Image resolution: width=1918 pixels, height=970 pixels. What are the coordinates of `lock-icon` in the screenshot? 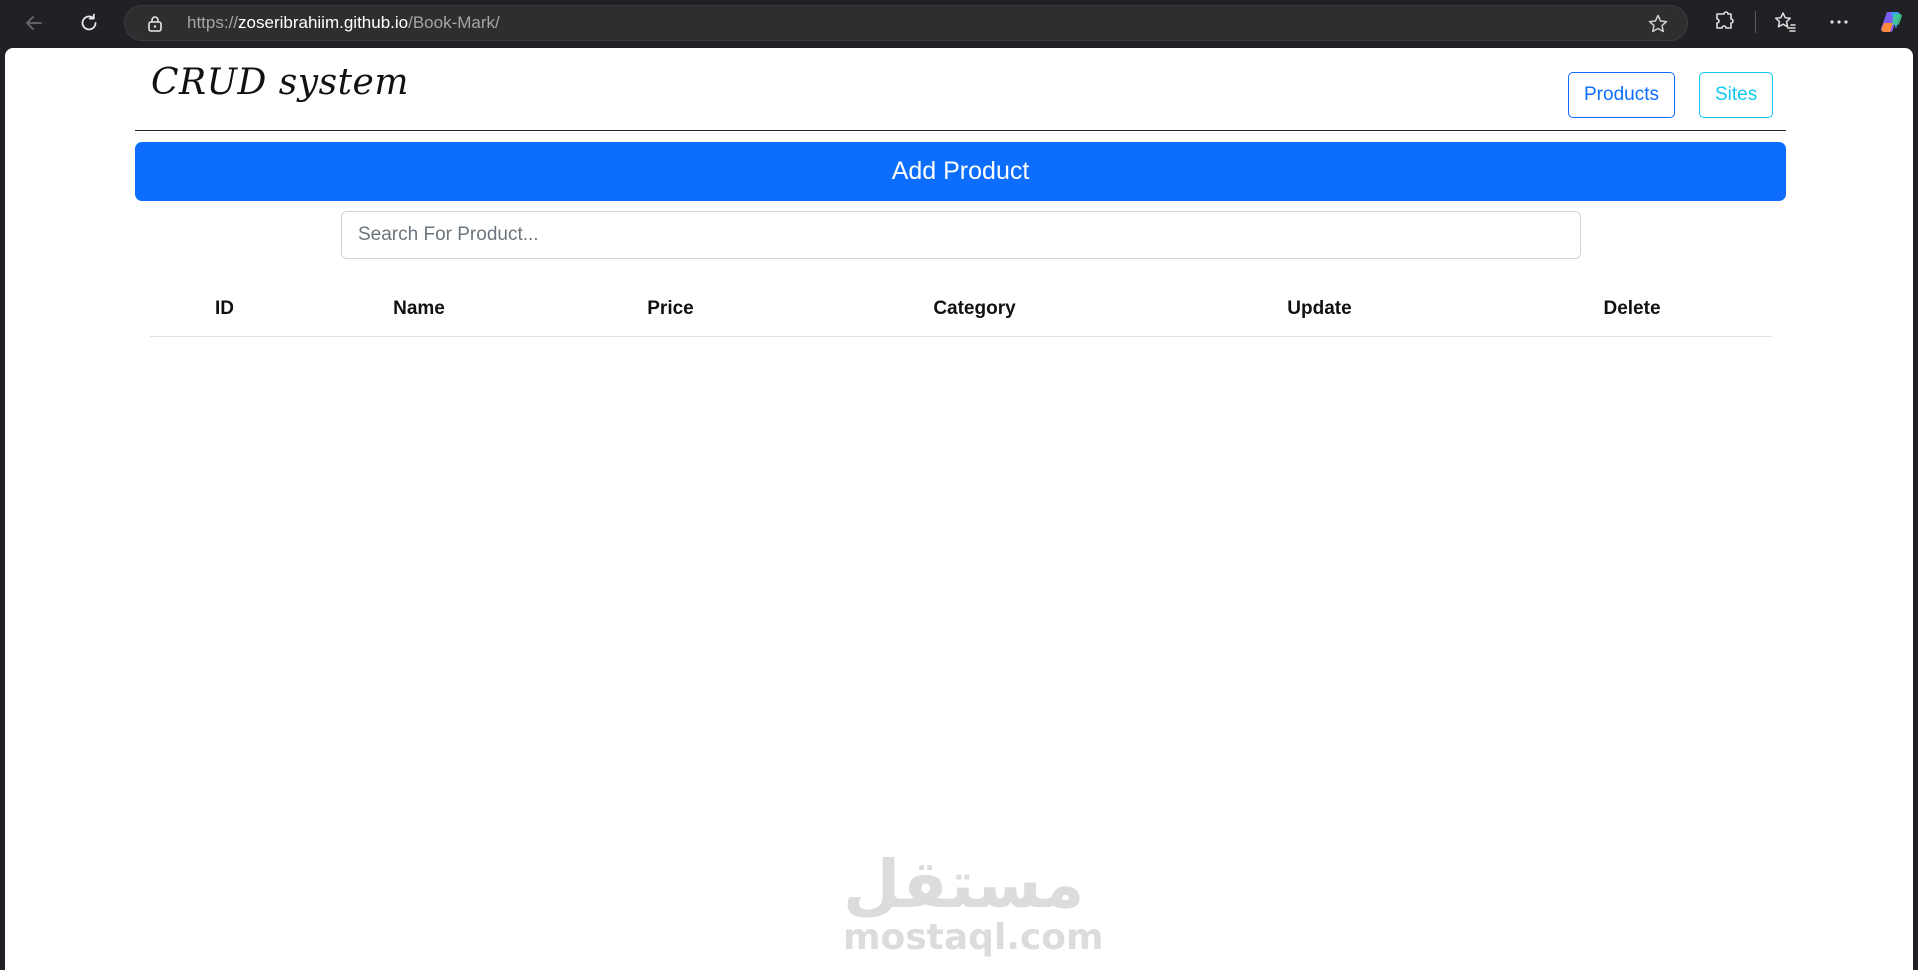 It's located at (155, 23).